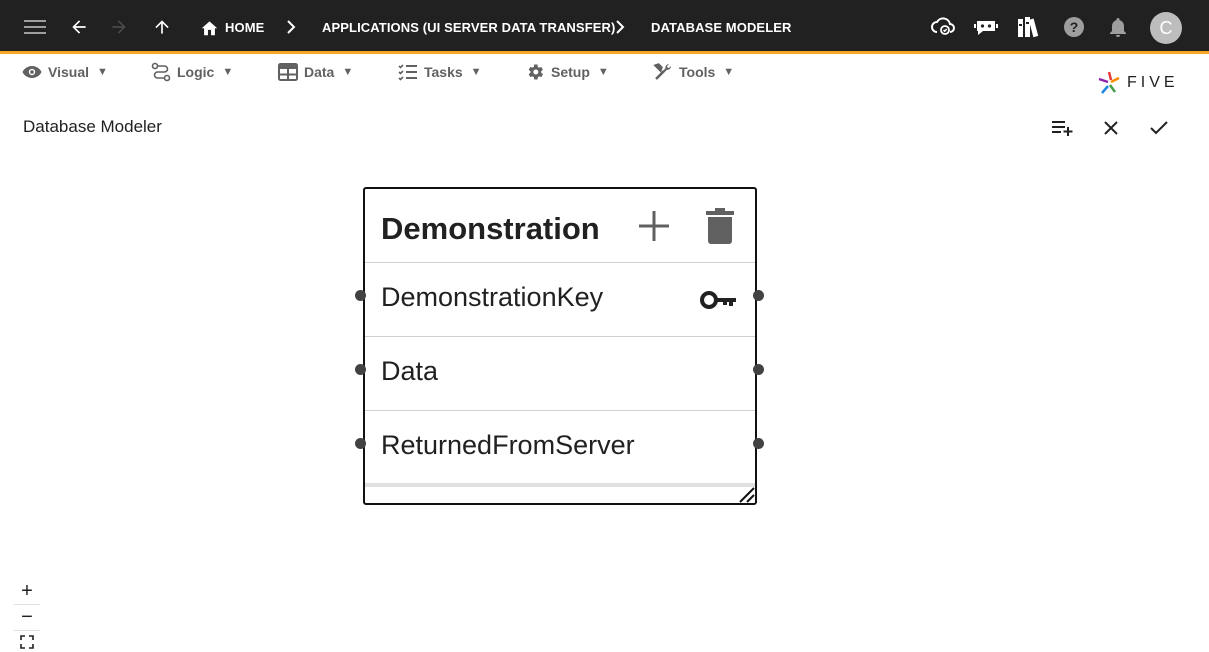  Describe the element at coordinates (986, 27) in the screenshot. I see `chat-bot-icon` at that location.